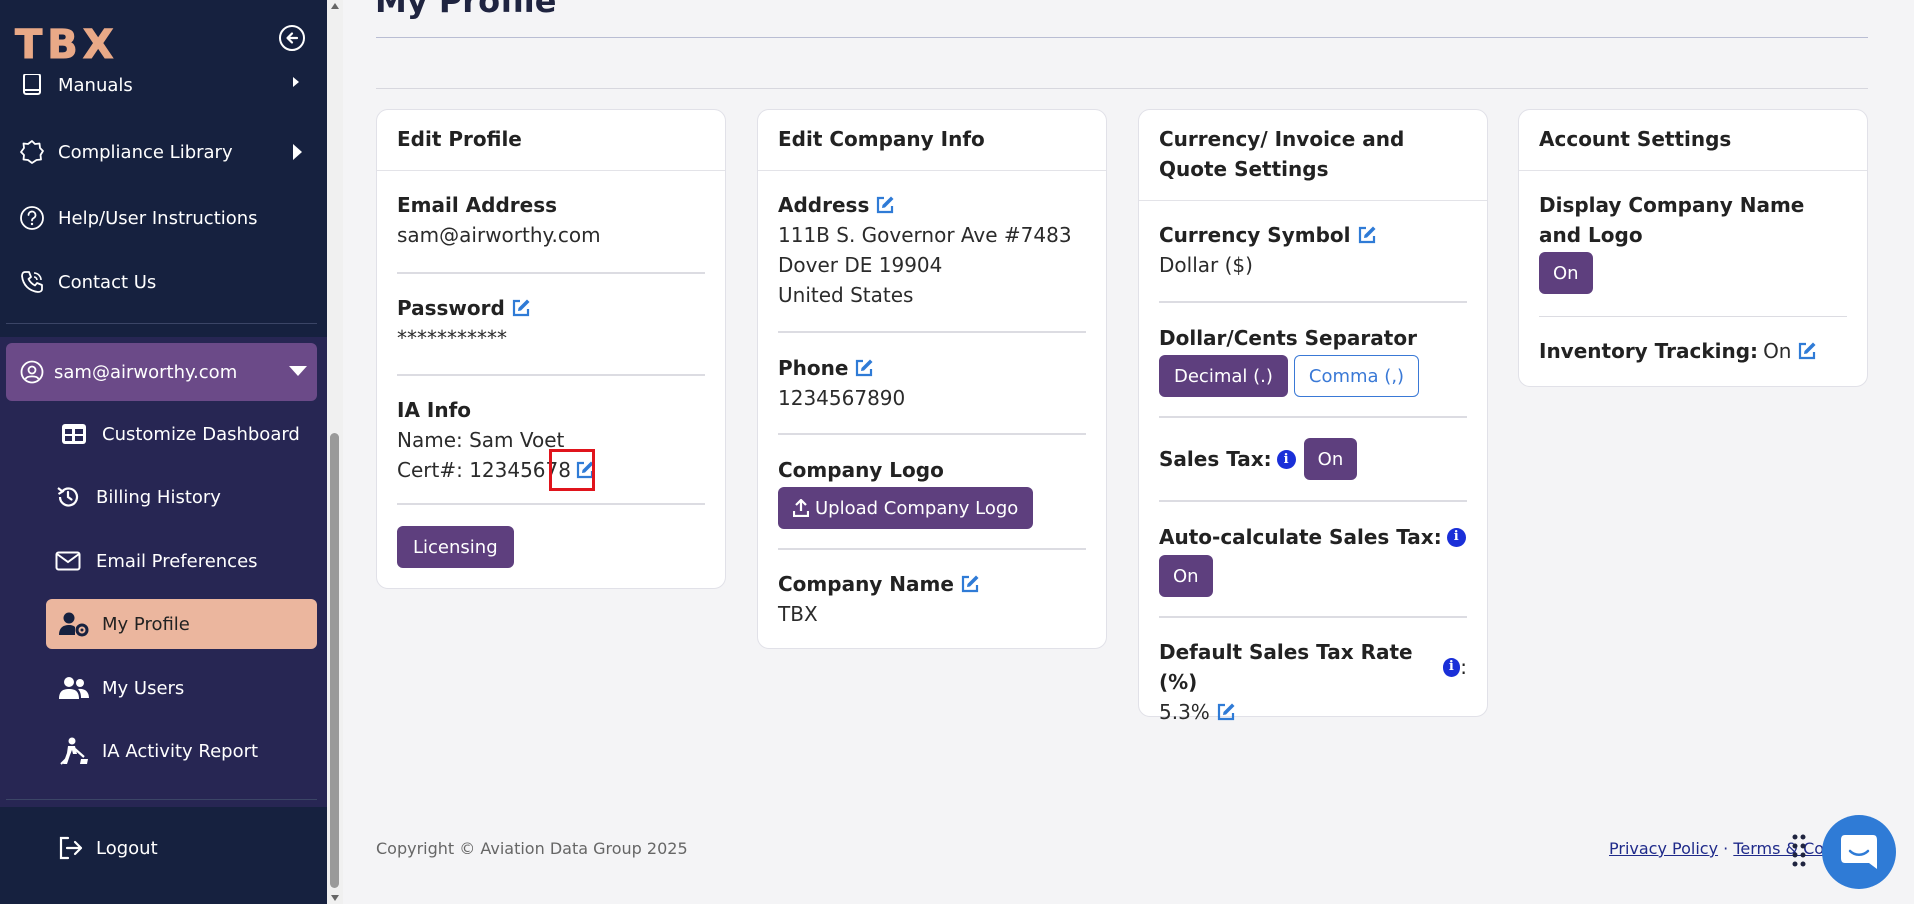 This screenshot has width=1914, height=904. I want to click on privacy-policy-link: Privacy Policy, so click(1663, 848).